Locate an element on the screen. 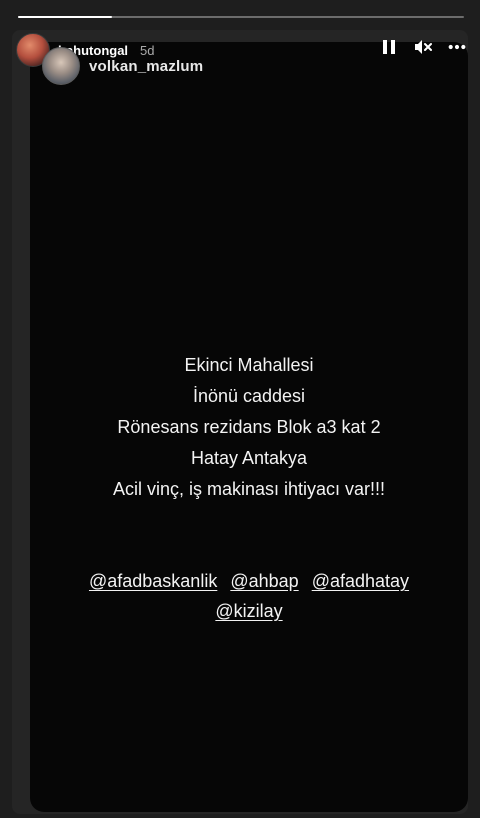 Image resolution: width=480 pixels, height=818 pixels. mute-icon is located at coordinates (423, 47).